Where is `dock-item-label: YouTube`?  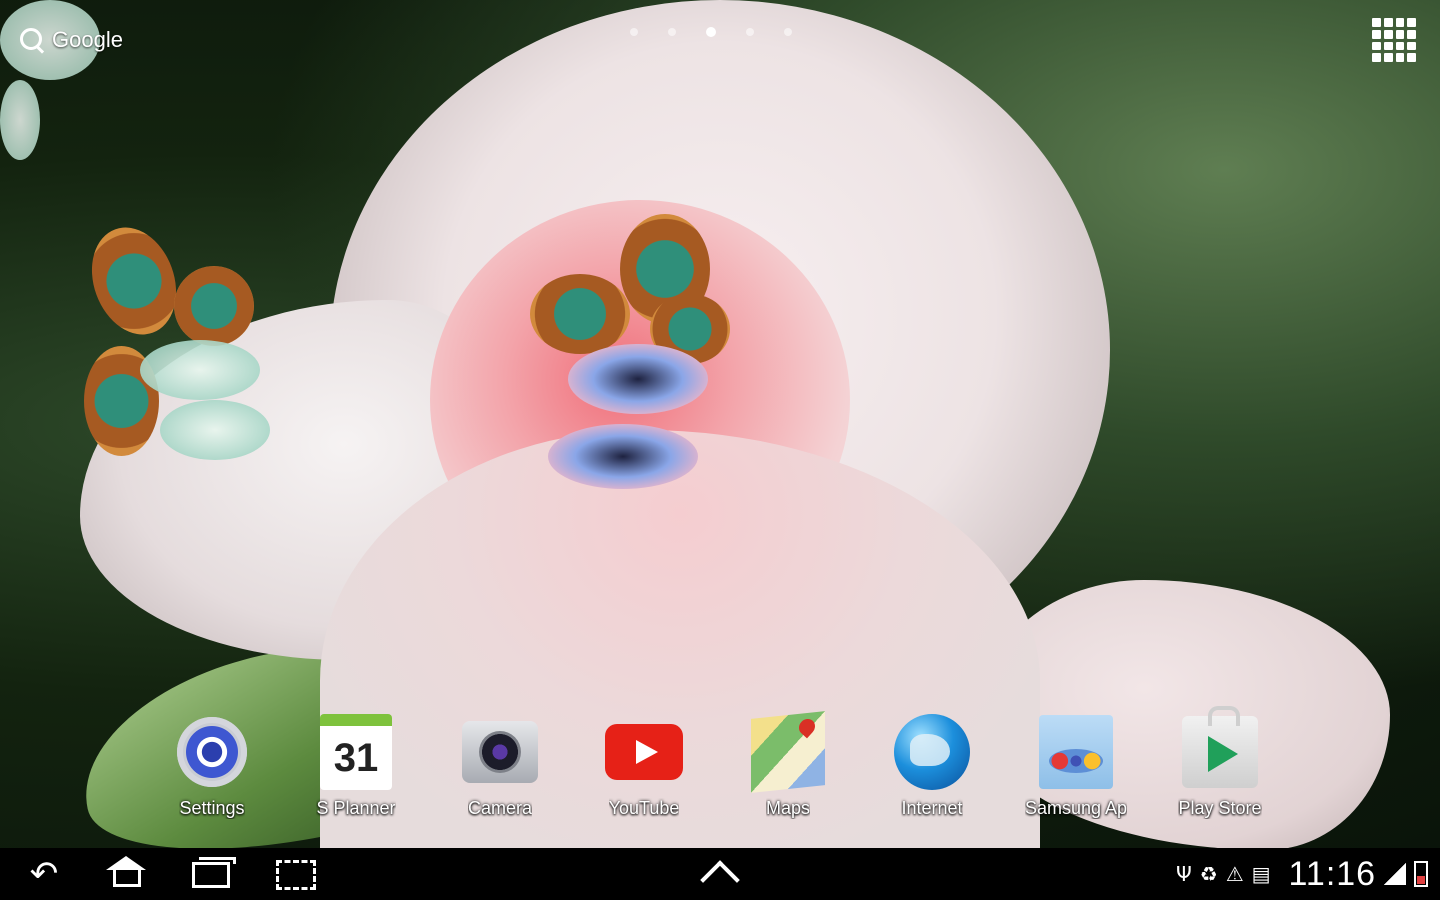 dock-item-label: YouTube is located at coordinates (644, 808).